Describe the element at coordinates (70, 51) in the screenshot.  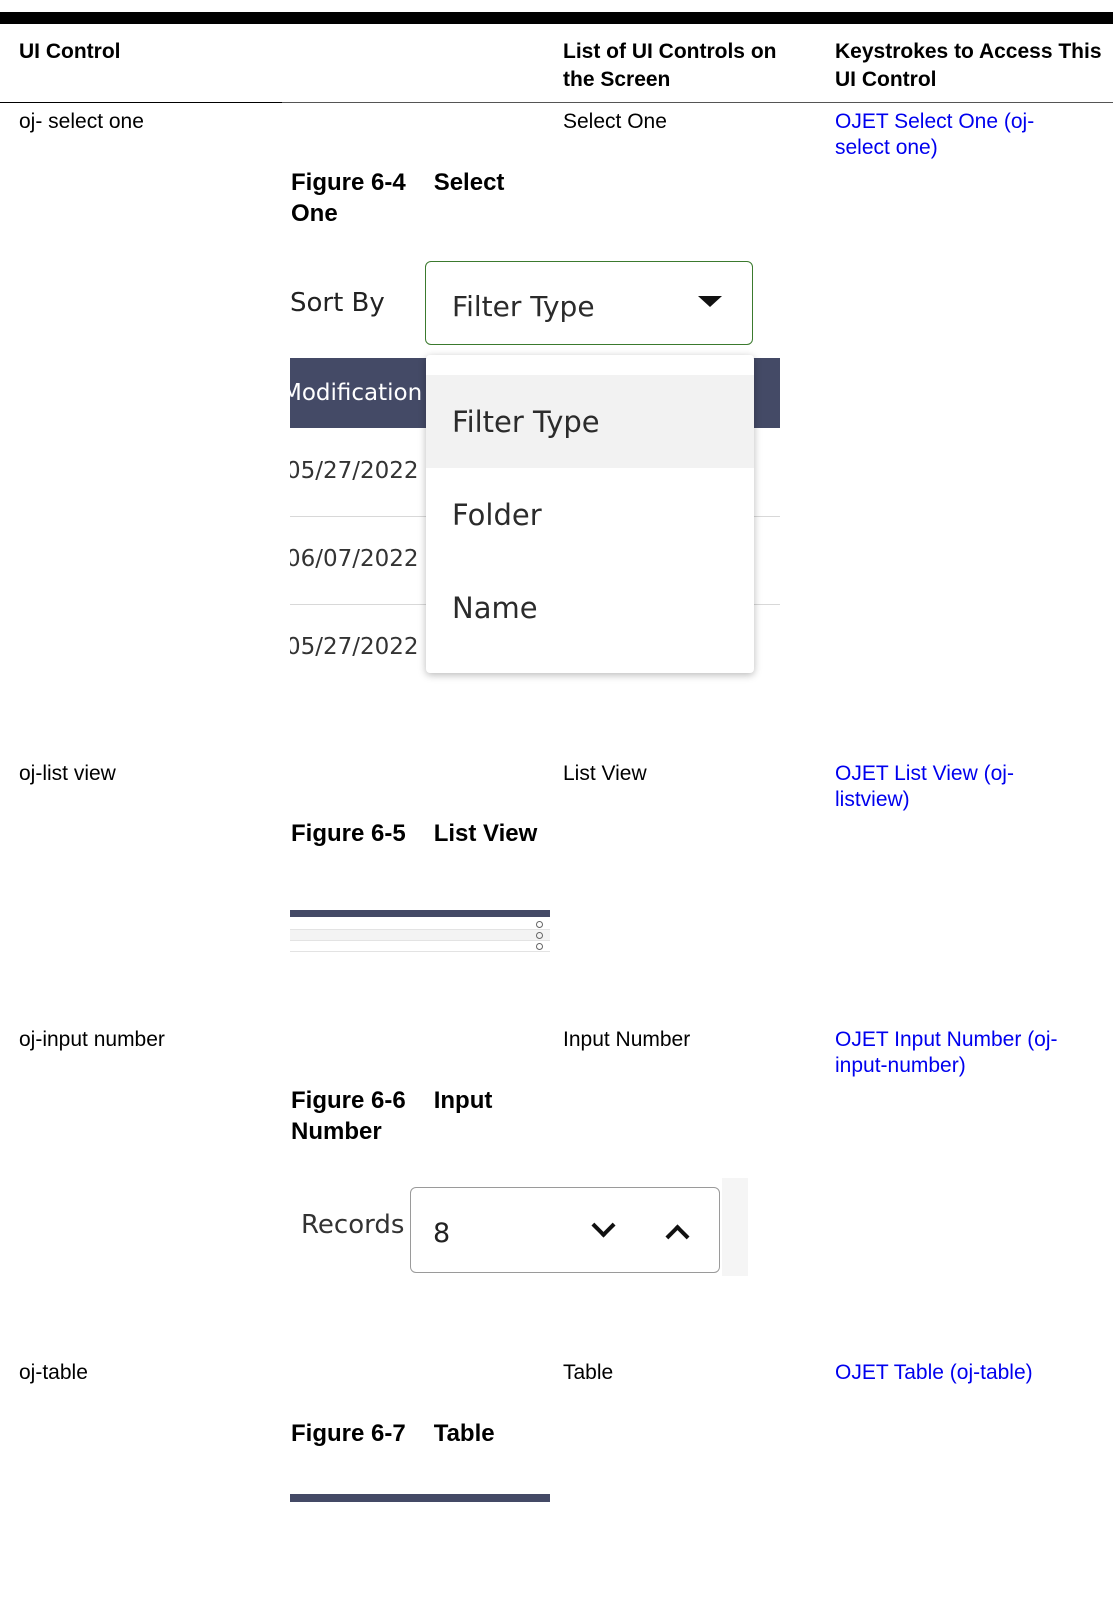
I see `header-ui-control: UI Control` at that location.